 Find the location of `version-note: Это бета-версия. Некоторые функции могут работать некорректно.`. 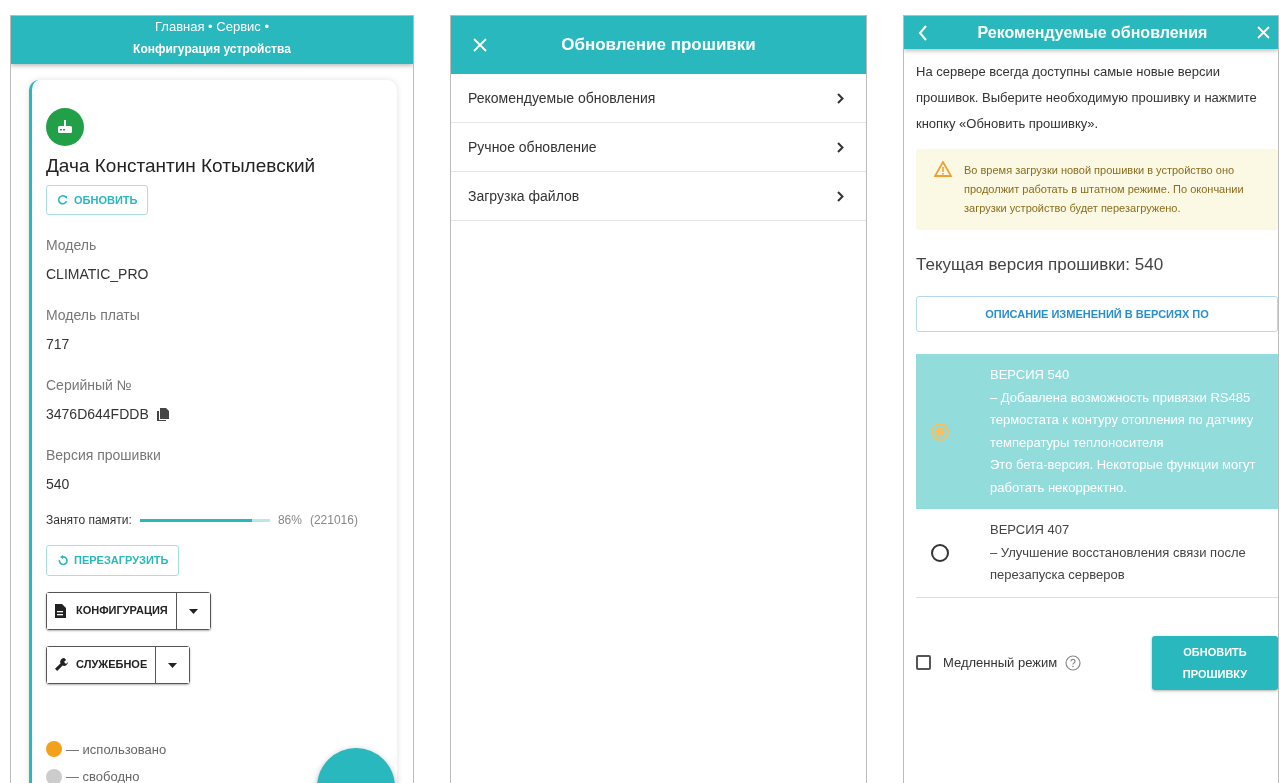

version-note: Это бета-версия. Некоторые функции могут работать некорректно. is located at coordinates (1123, 476).